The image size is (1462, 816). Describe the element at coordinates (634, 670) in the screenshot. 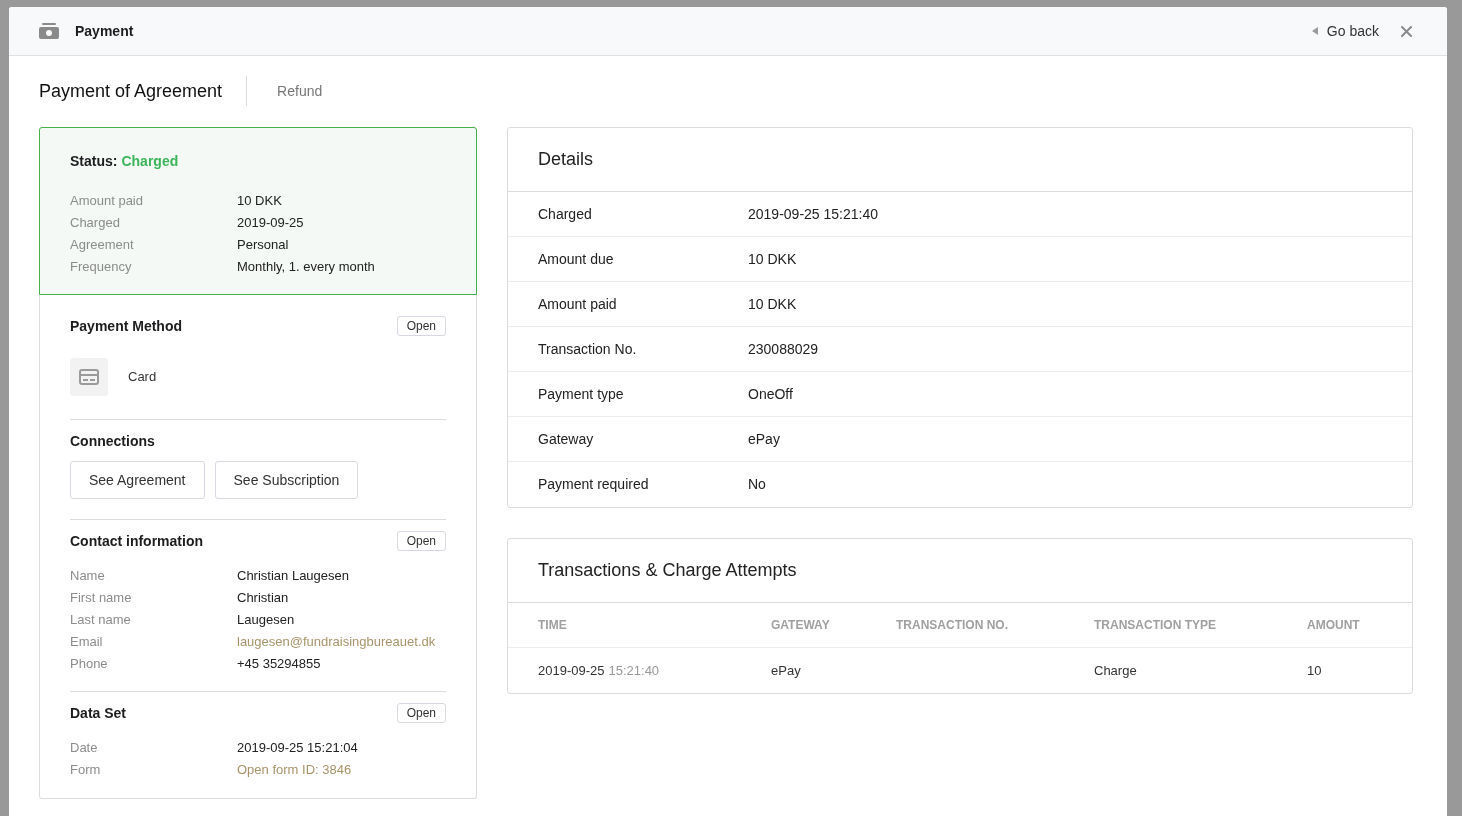

I see `table-cell-time: 15:21:40` at that location.